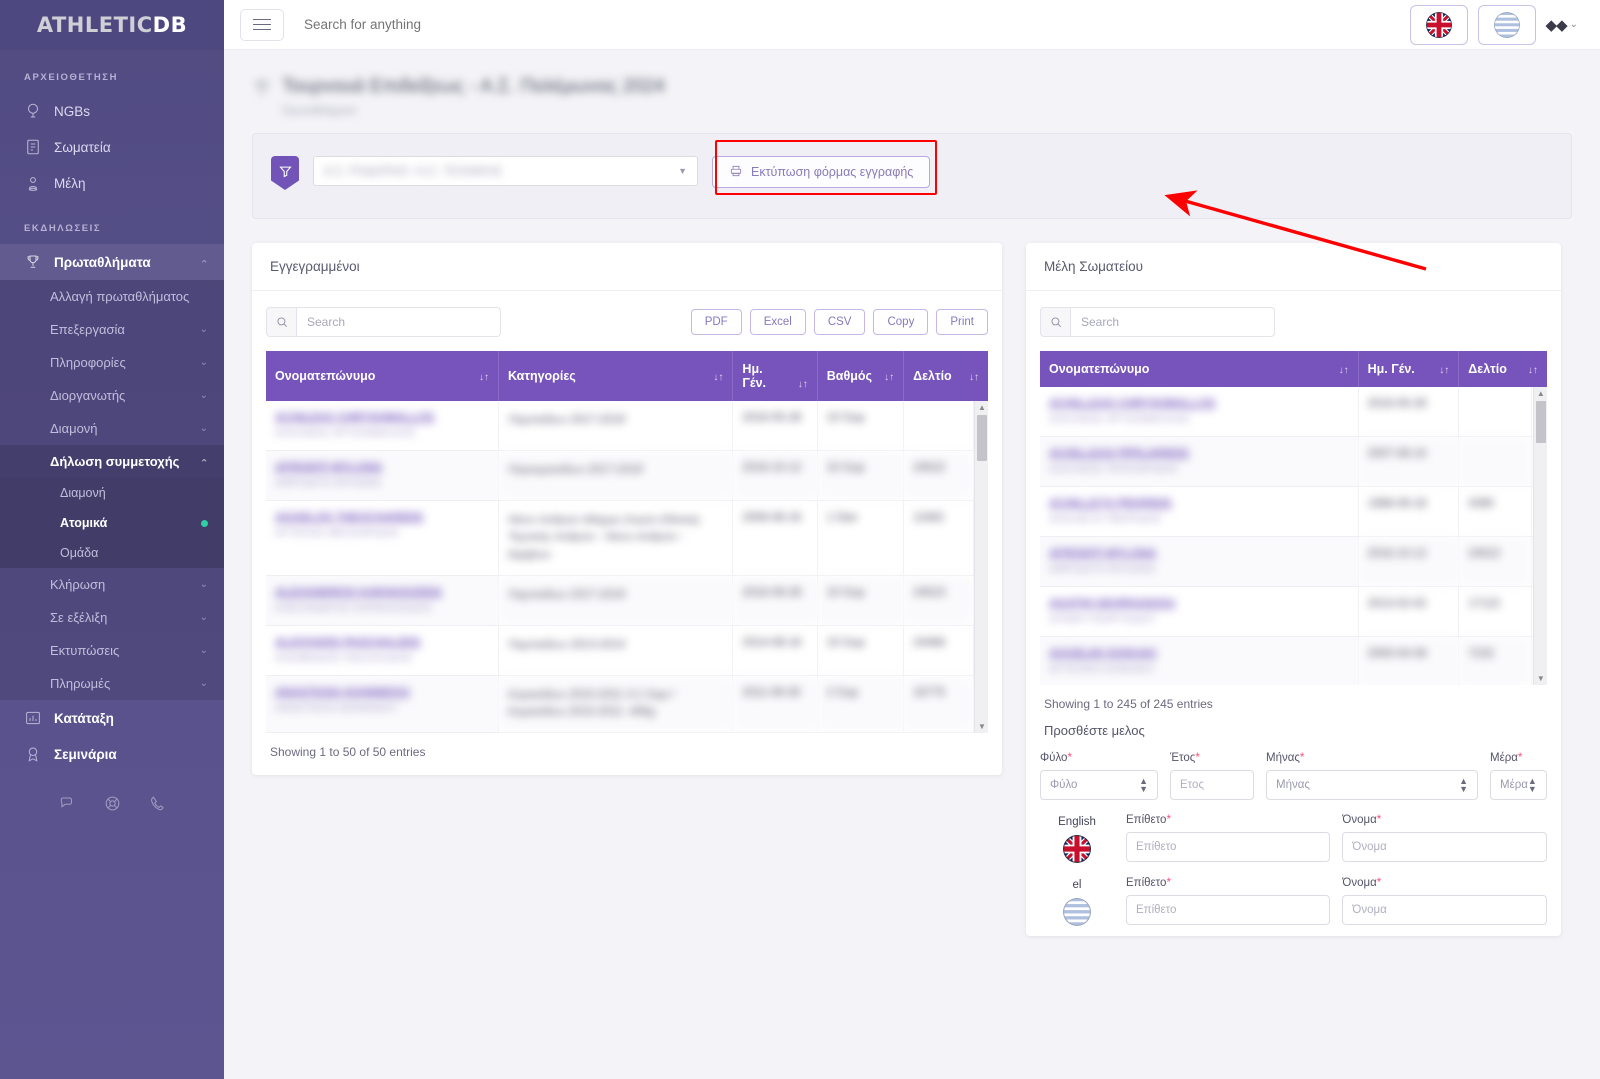 The image size is (1600, 1079). Describe the element at coordinates (398, 322) in the screenshot. I see `registered-search-input` at that location.